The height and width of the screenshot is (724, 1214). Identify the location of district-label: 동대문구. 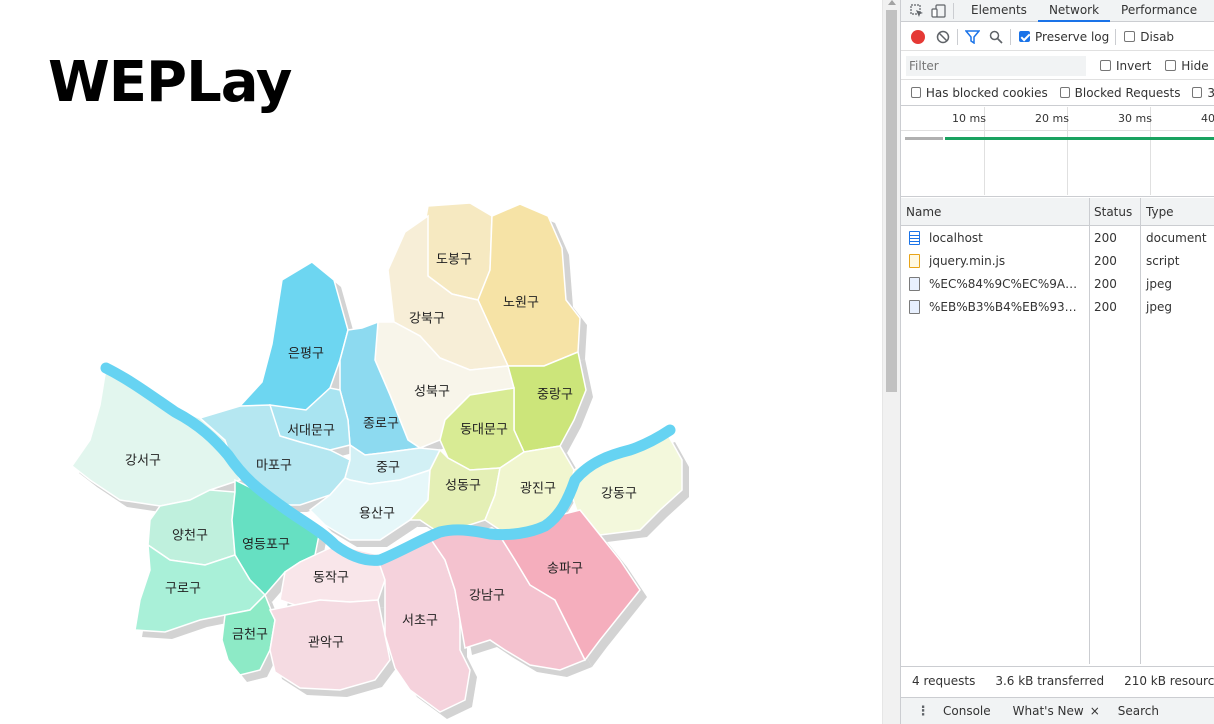
(484, 430).